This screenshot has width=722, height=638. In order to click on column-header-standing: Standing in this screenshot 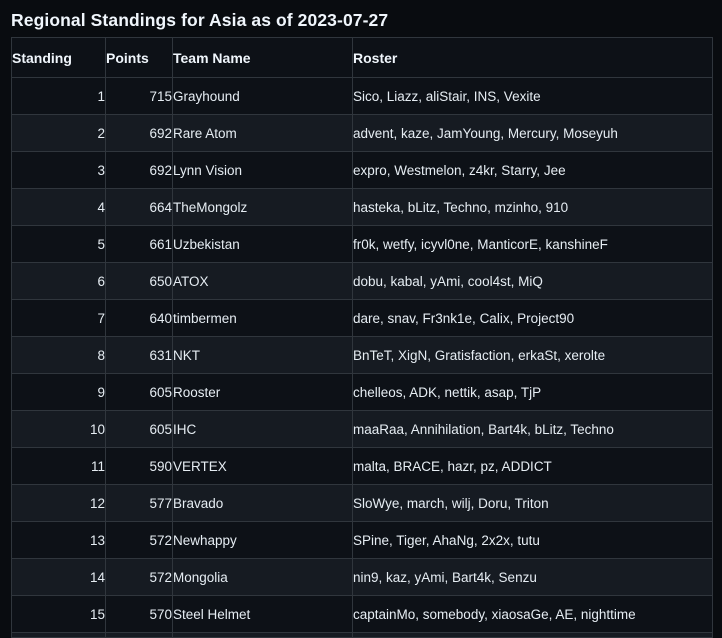, I will do `click(58, 57)`.